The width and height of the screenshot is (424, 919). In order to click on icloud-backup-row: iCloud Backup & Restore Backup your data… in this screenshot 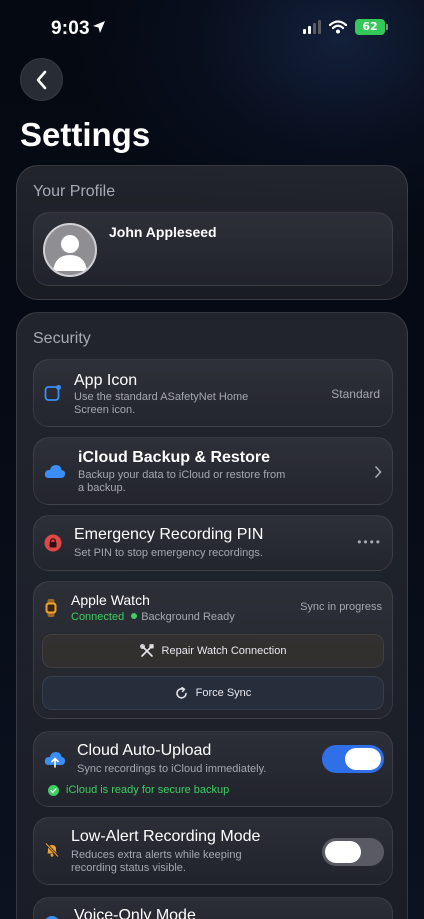, I will do `click(213, 471)`.